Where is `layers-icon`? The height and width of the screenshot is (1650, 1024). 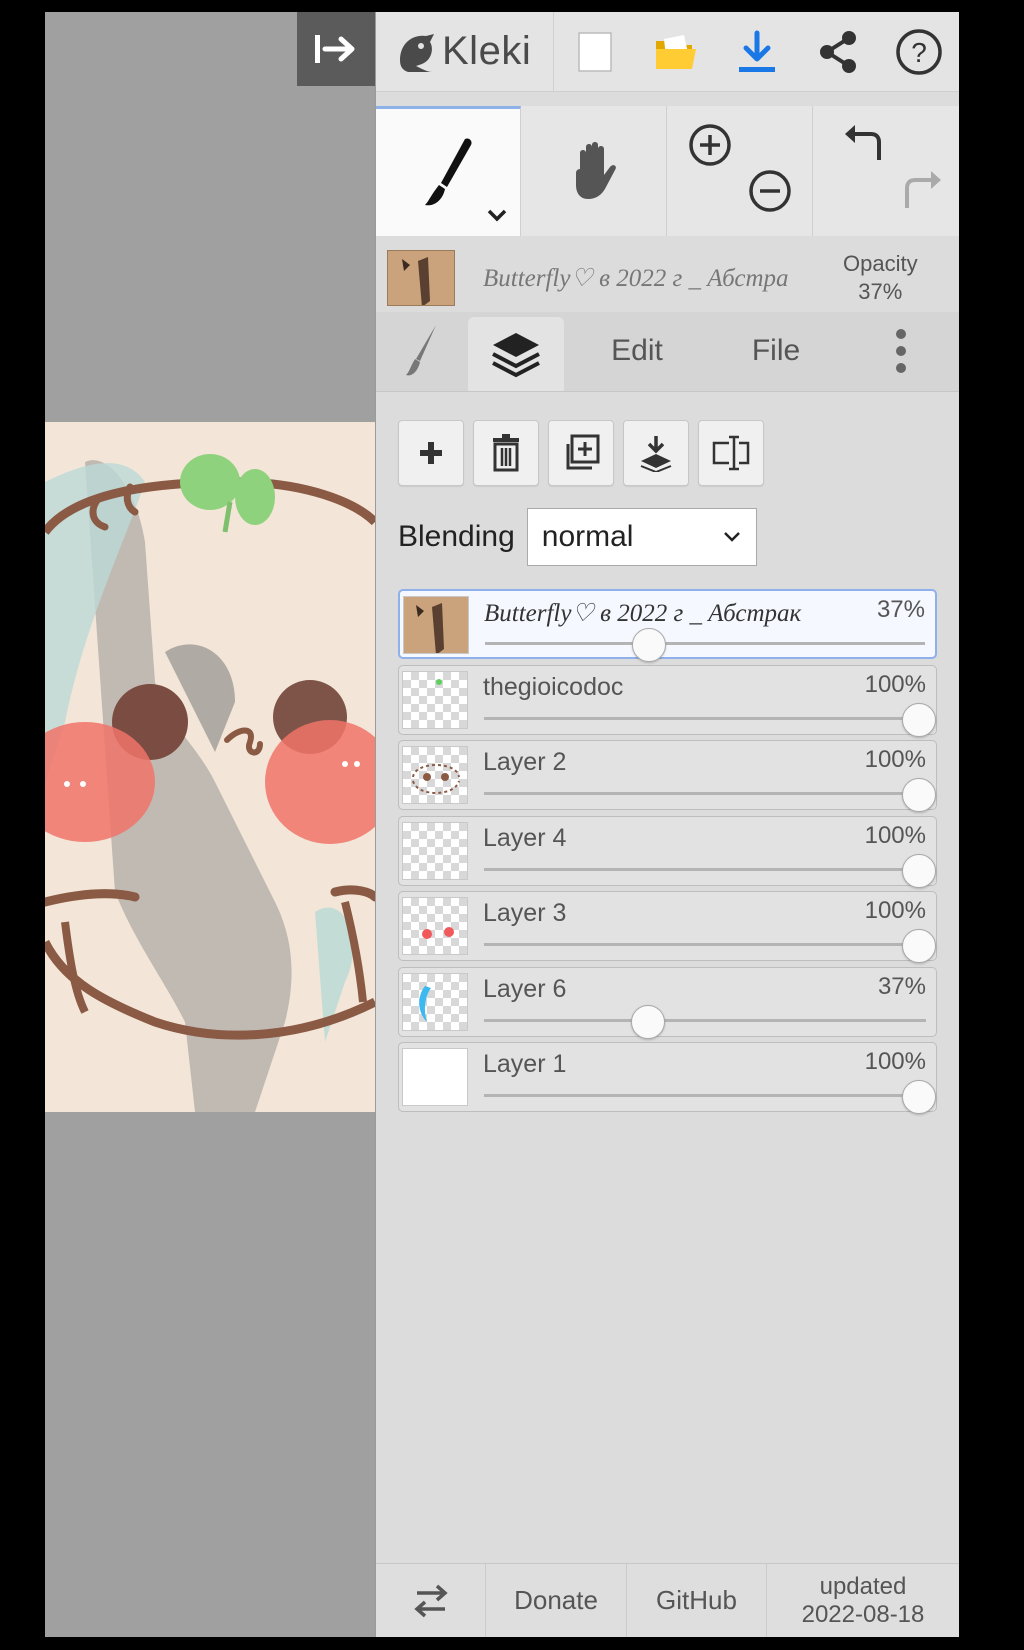
layers-icon is located at coordinates (516, 355).